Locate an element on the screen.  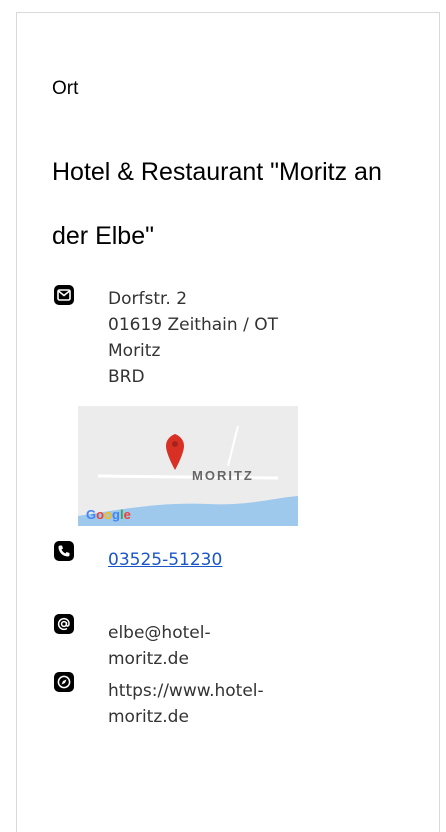
address-line: Moritz is located at coordinates (134, 351).